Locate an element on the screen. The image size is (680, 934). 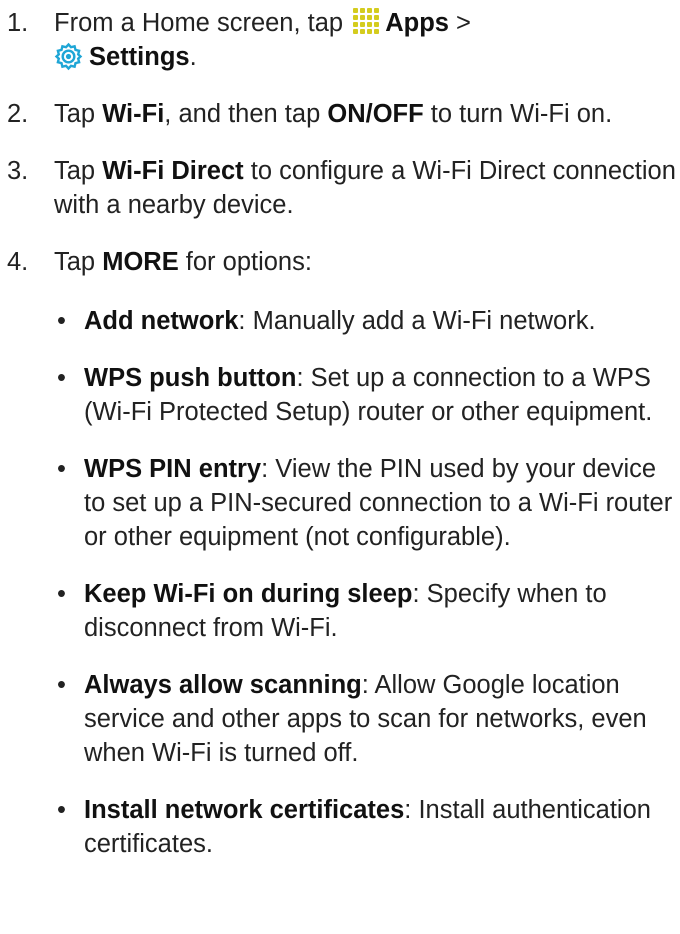
step-number: 1. is located at coordinates (18, 23).